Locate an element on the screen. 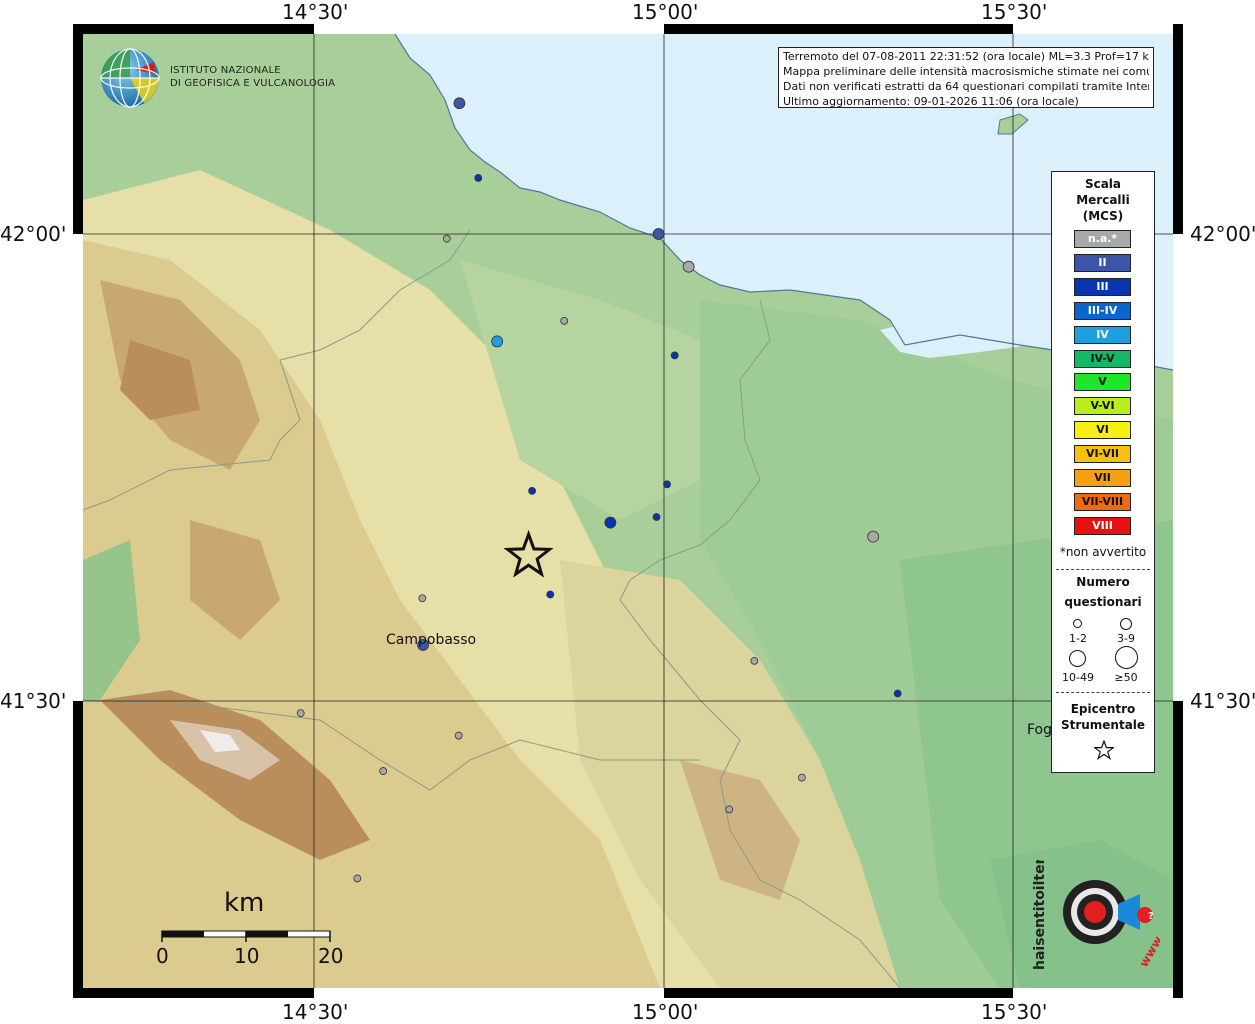  legend-swatch-na: n.a.* is located at coordinates (1102, 239).